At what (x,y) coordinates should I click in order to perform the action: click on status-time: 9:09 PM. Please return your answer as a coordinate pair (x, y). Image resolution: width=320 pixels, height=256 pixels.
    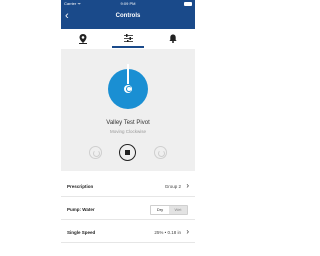
    Looking at the image, I should click on (128, 3).